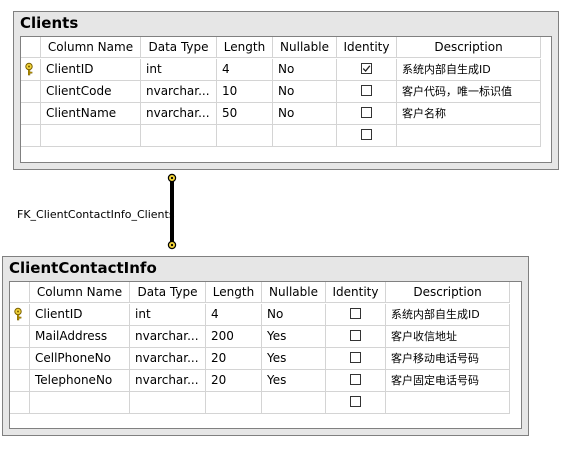  I want to click on length-cell: 50, so click(245, 114).